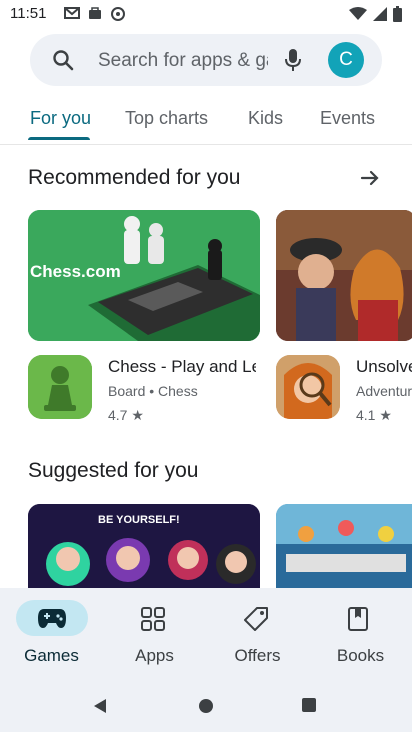 This screenshot has width=412, height=732. Describe the element at coordinates (113, 470) in the screenshot. I see `suggested-section-title: Suggested for you` at that location.